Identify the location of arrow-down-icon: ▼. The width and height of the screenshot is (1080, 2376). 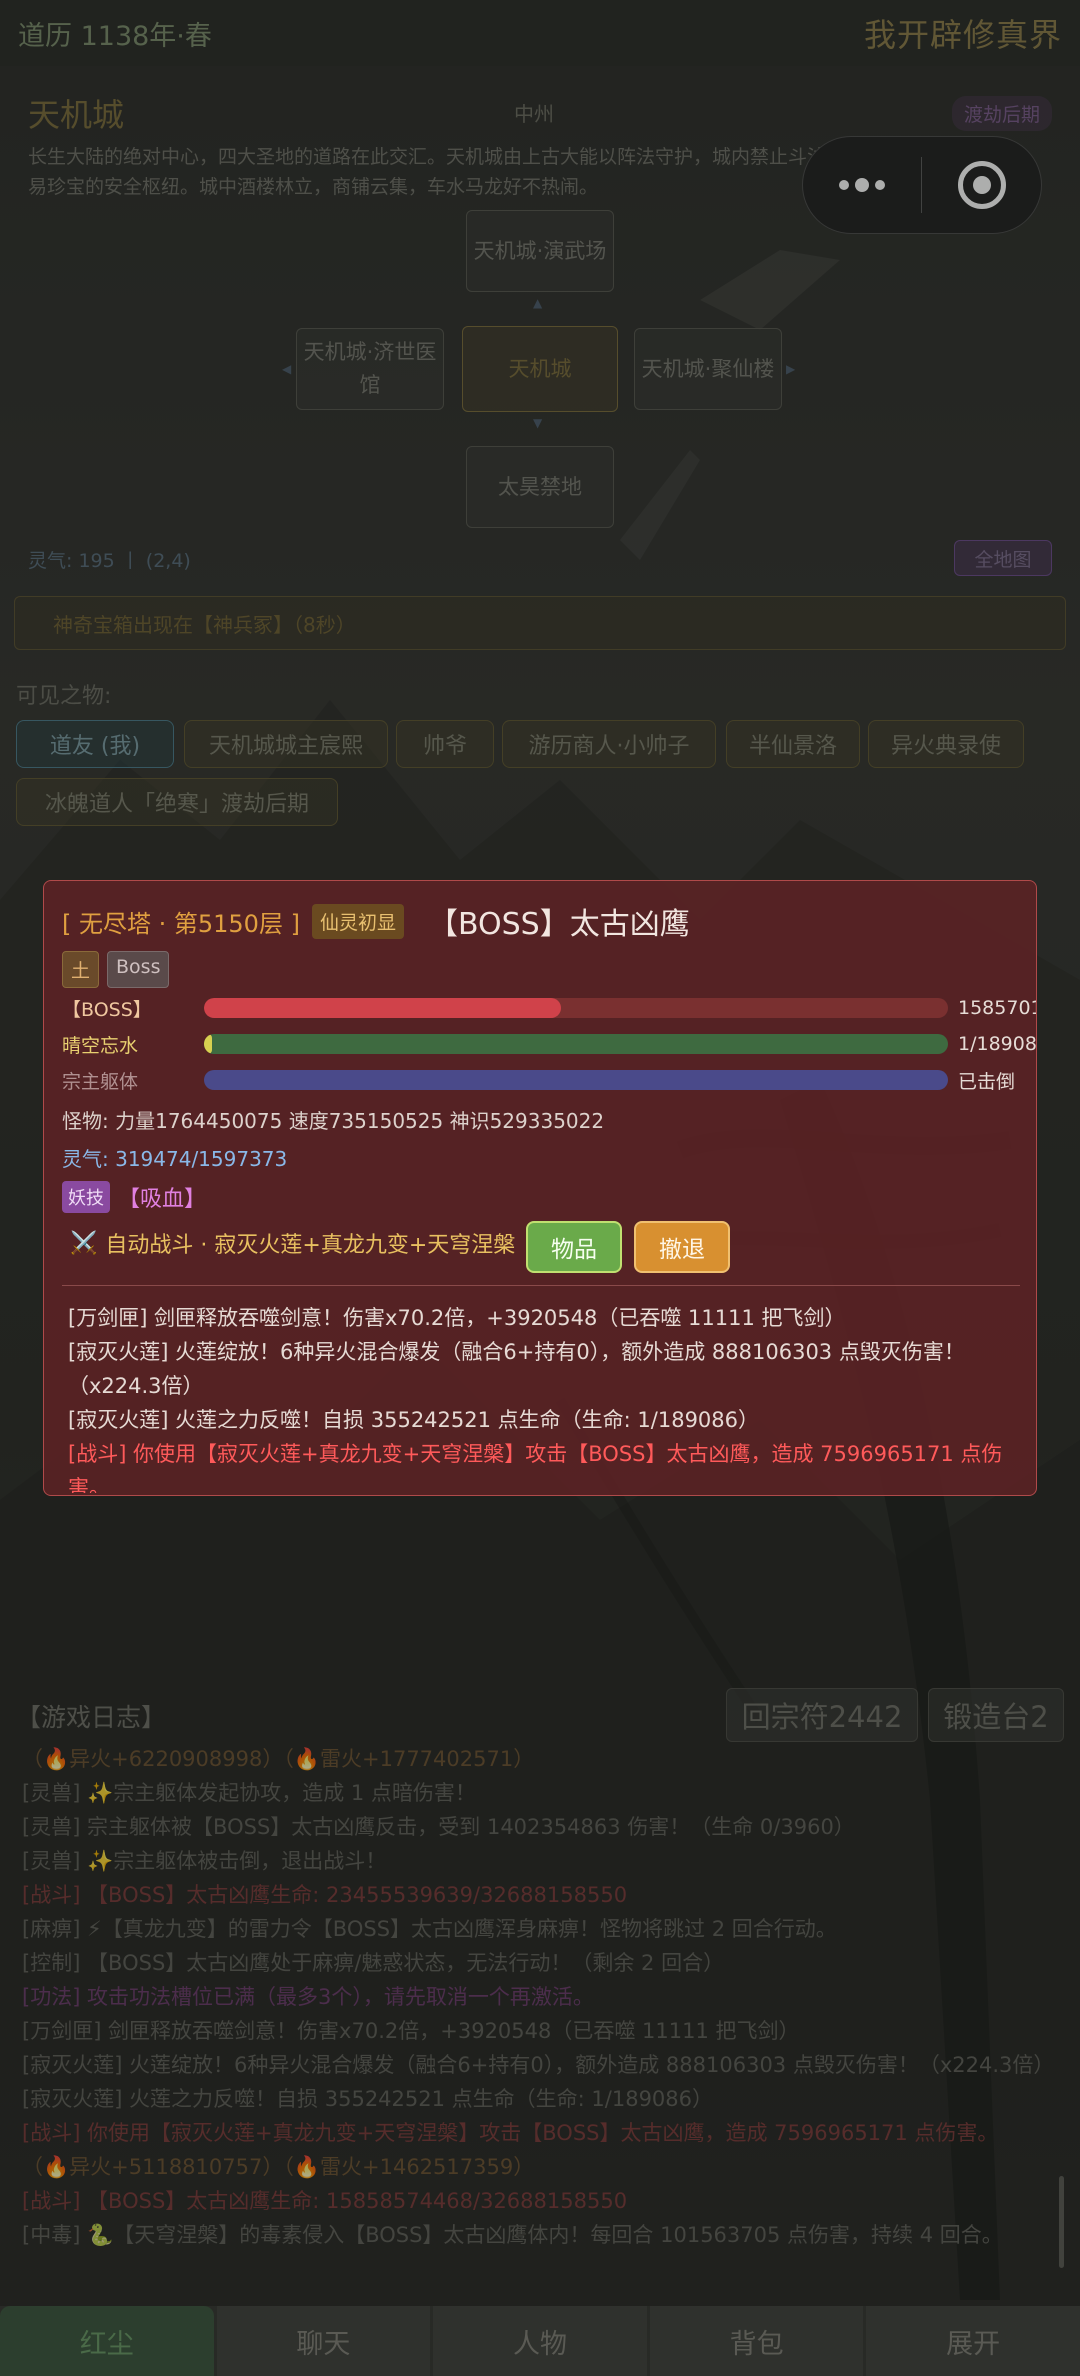
(538, 423).